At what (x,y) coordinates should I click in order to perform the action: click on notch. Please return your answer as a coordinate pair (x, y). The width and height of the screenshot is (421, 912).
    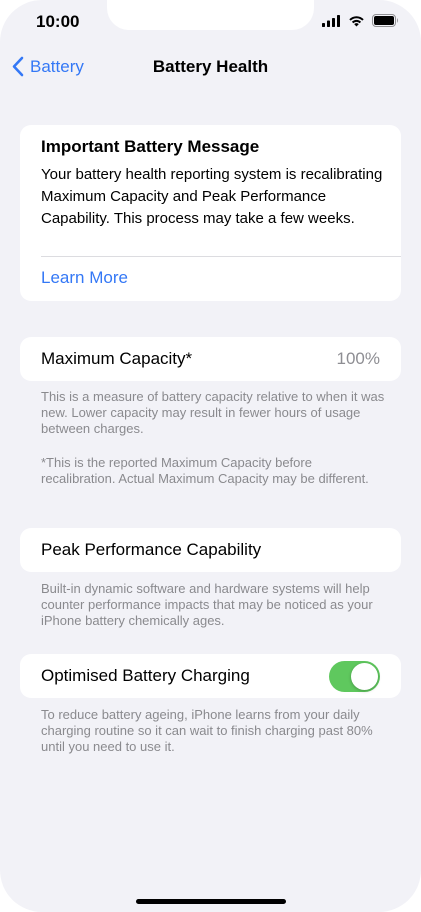
    Looking at the image, I should click on (210, 15).